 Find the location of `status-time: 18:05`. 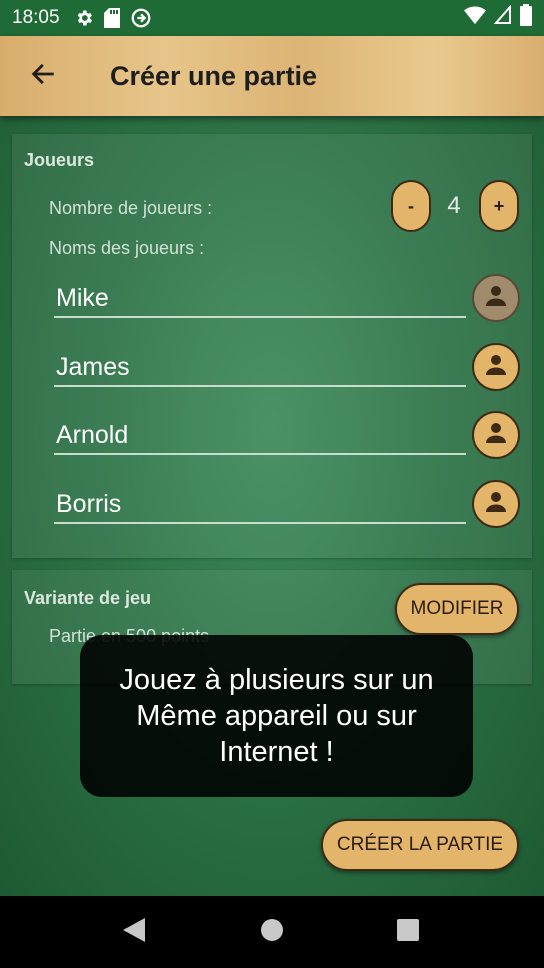

status-time: 18:05 is located at coordinates (36, 17).